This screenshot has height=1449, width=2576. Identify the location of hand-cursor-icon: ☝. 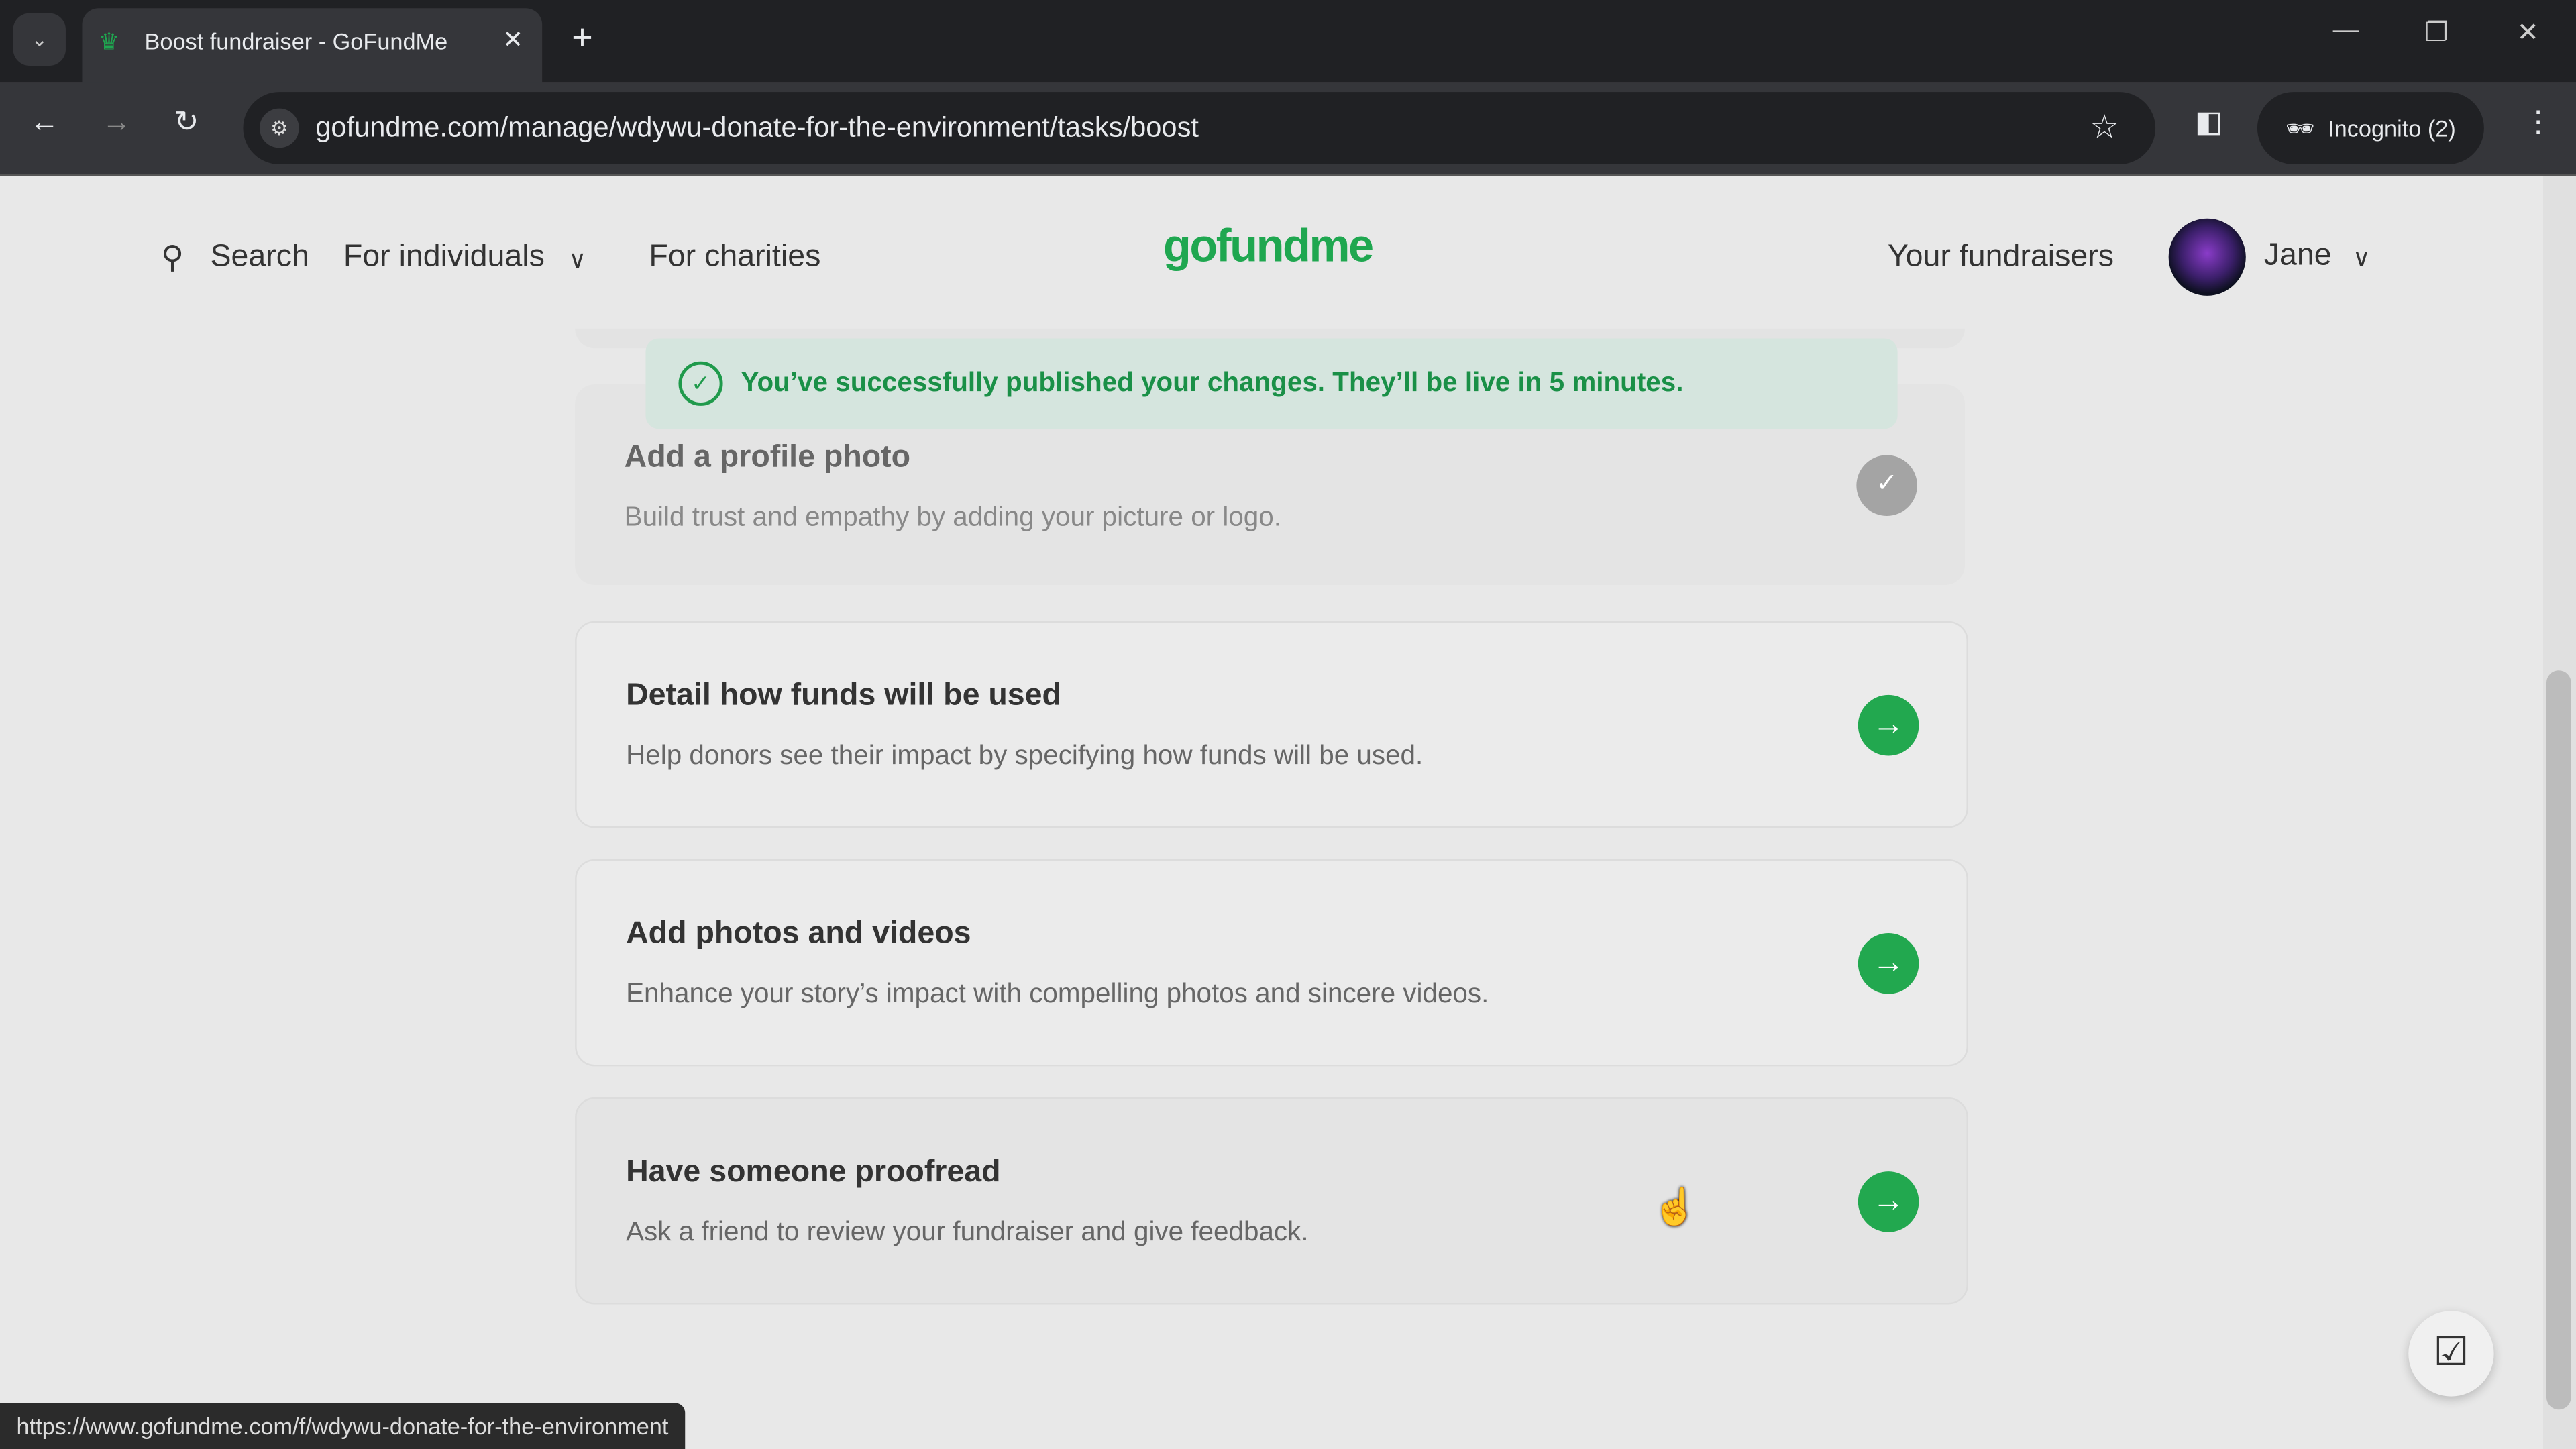
(1675, 1207).